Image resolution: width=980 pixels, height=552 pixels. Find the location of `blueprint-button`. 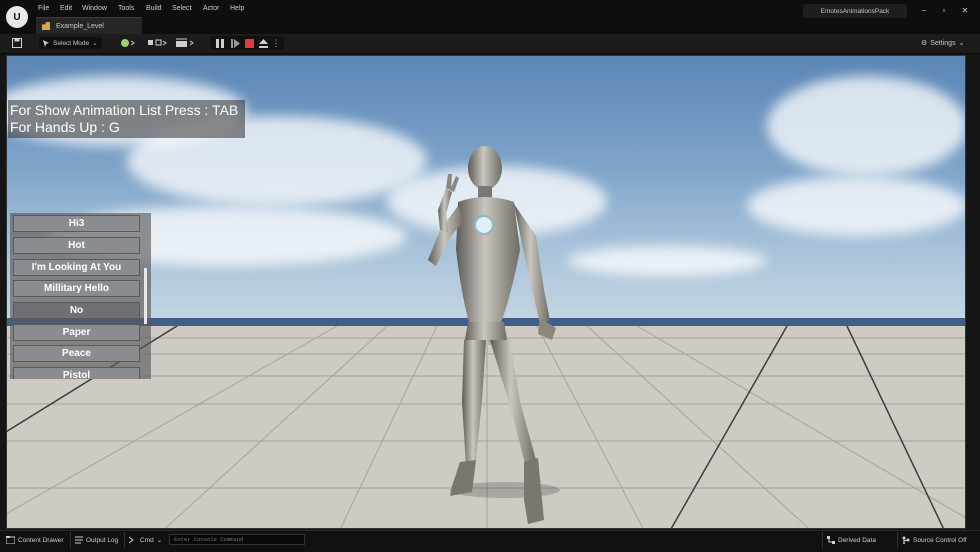

blueprint-button is located at coordinates (157, 43).